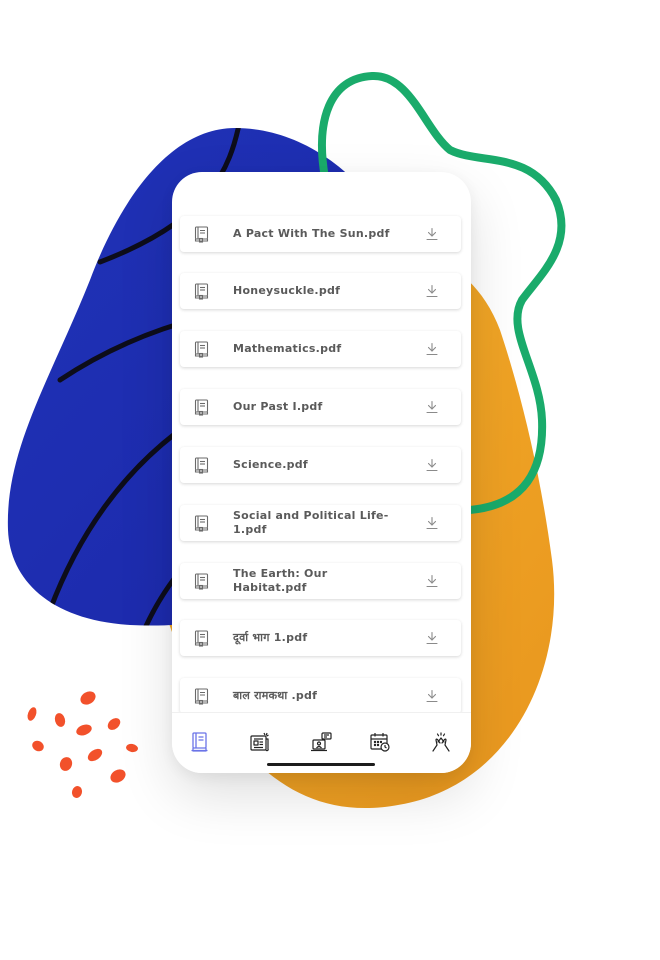 This screenshot has width=660, height=960. I want to click on file-name: Social and Political Life-1.pdf, so click(311, 522).